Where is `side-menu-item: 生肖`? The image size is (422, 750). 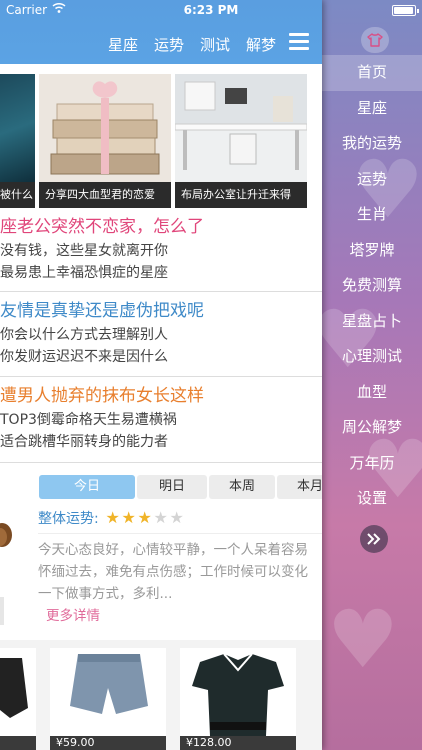 side-menu-item: 生肖 is located at coordinates (372, 215).